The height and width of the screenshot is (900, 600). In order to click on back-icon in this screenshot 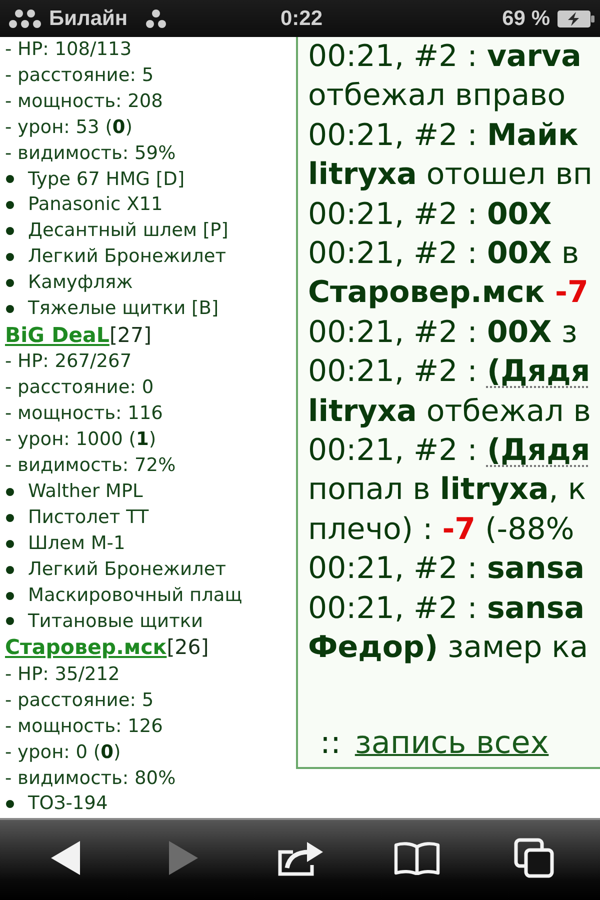, I will do `click(66, 858)`.